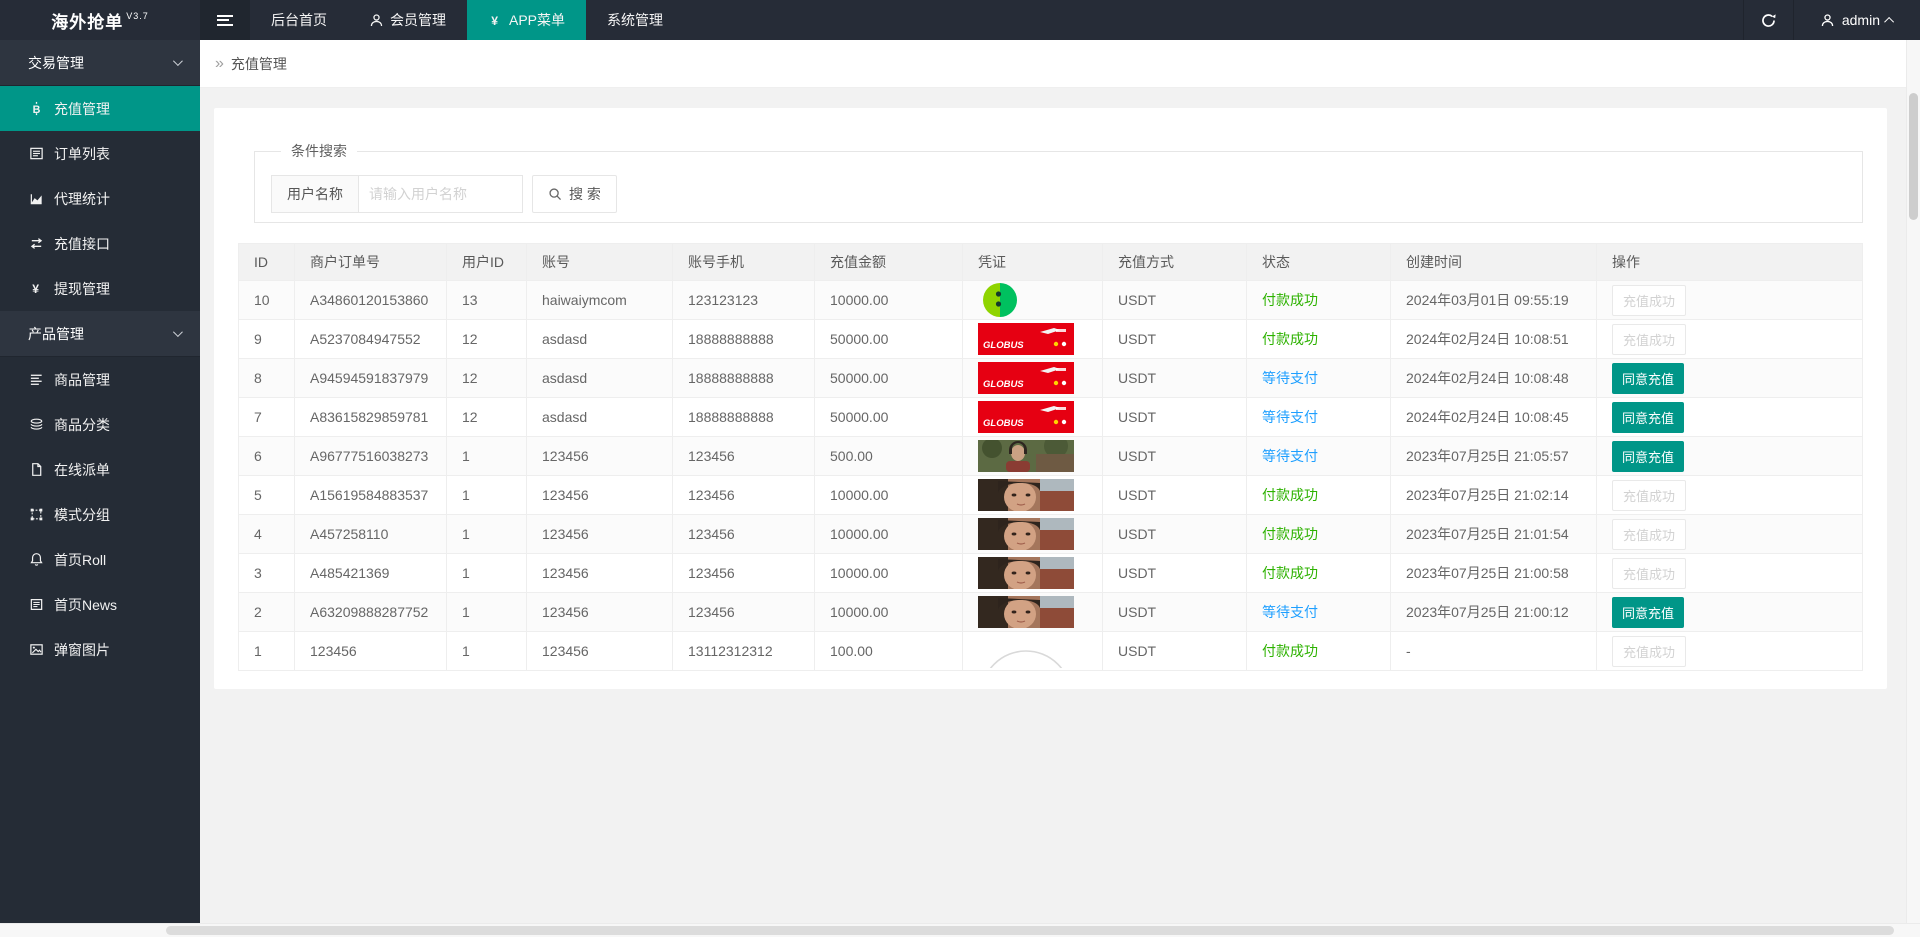 Image resolution: width=1920 pixels, height=937 pixels. Describe the element at coordinates (82, 469) in the screenshot. I see `sidebar-item-label: 在线派单` at that location.